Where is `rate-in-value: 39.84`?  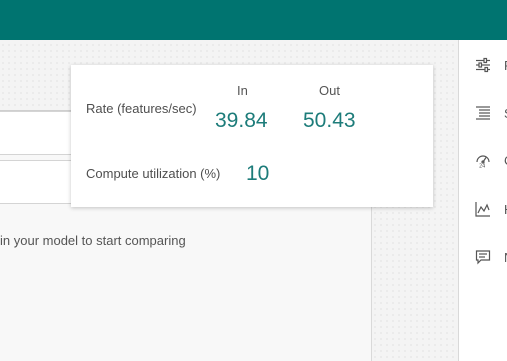
rate-in-value: 39.84 is located at coordinates (241, 120).